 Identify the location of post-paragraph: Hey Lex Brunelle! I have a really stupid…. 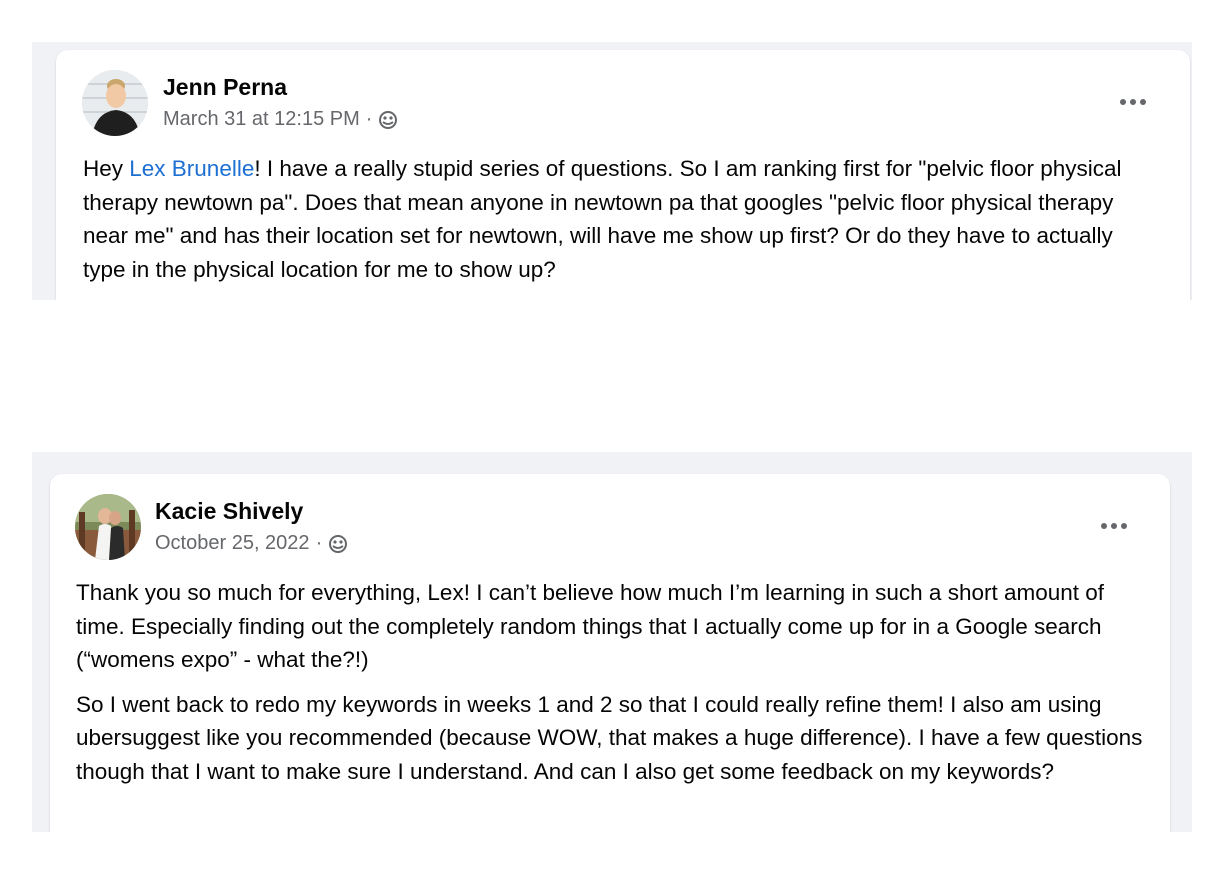
(618, 219).